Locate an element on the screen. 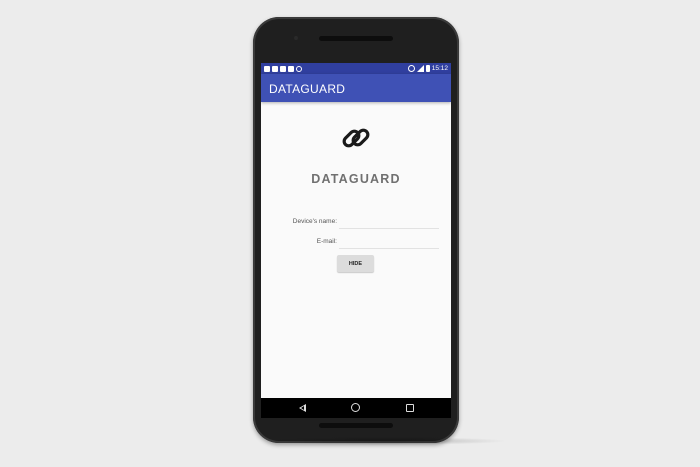 The width and height of the screenshot is (700, 467). signal-icon is located at coordinates (420, 68).